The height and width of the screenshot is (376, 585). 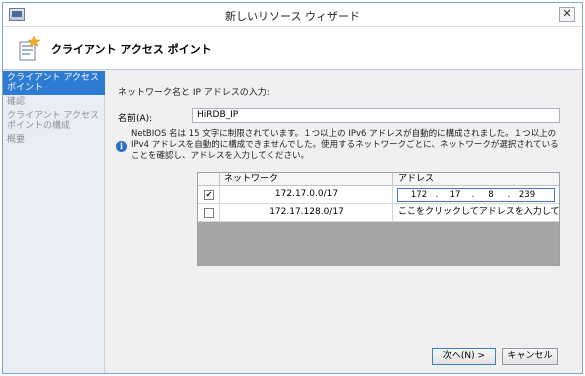 I want to click on nav-item-confirmation: 確認, so click(x=54, y=102).